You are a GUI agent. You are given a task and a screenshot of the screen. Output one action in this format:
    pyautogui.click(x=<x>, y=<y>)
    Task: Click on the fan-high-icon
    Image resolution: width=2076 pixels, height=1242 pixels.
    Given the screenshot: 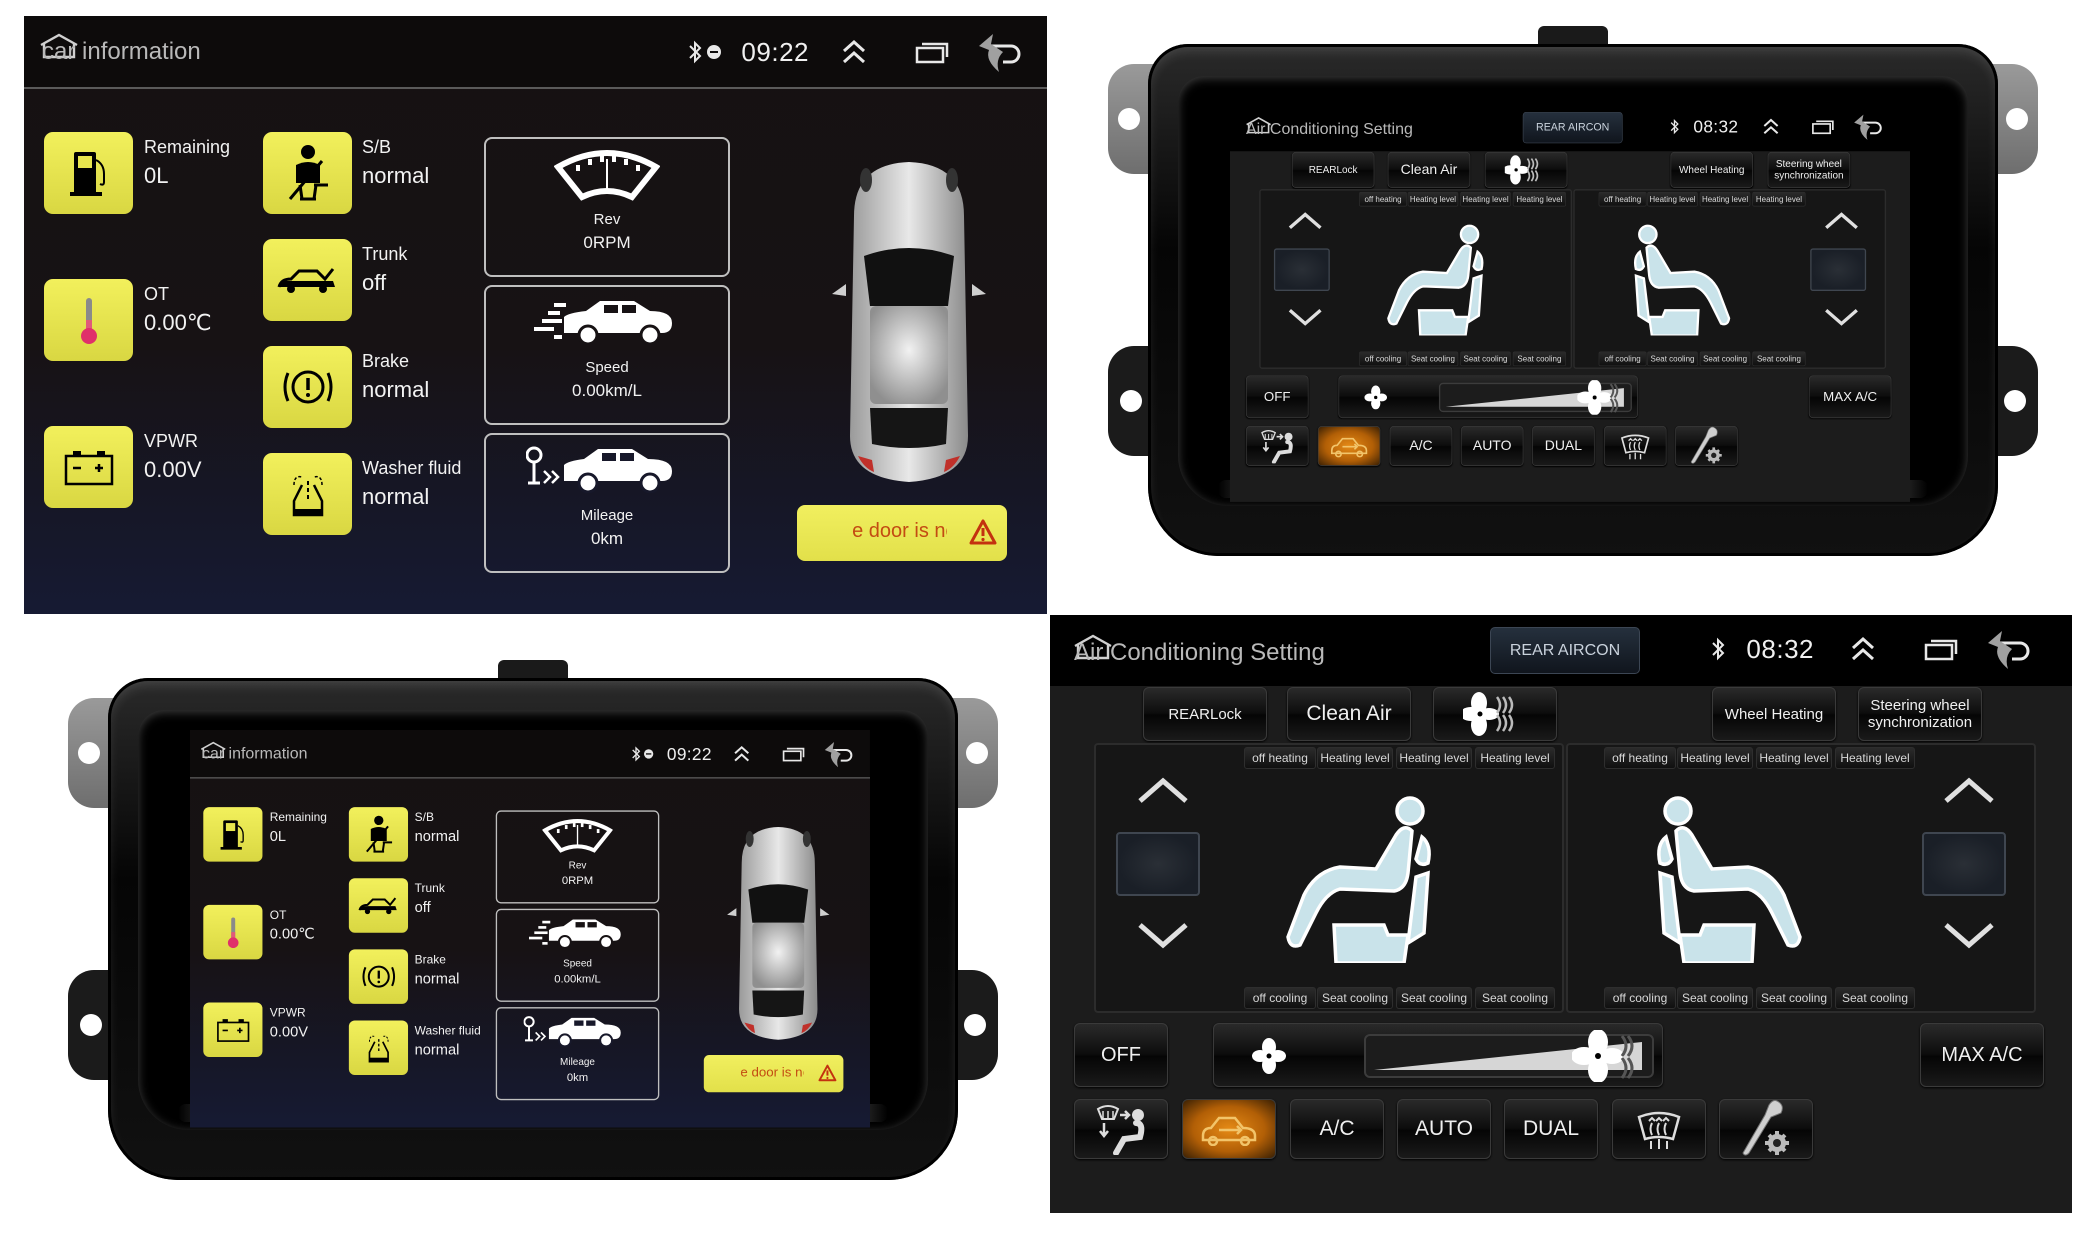 What is the action you would take?
    pyautogui.click(x=1598, y=397)
    